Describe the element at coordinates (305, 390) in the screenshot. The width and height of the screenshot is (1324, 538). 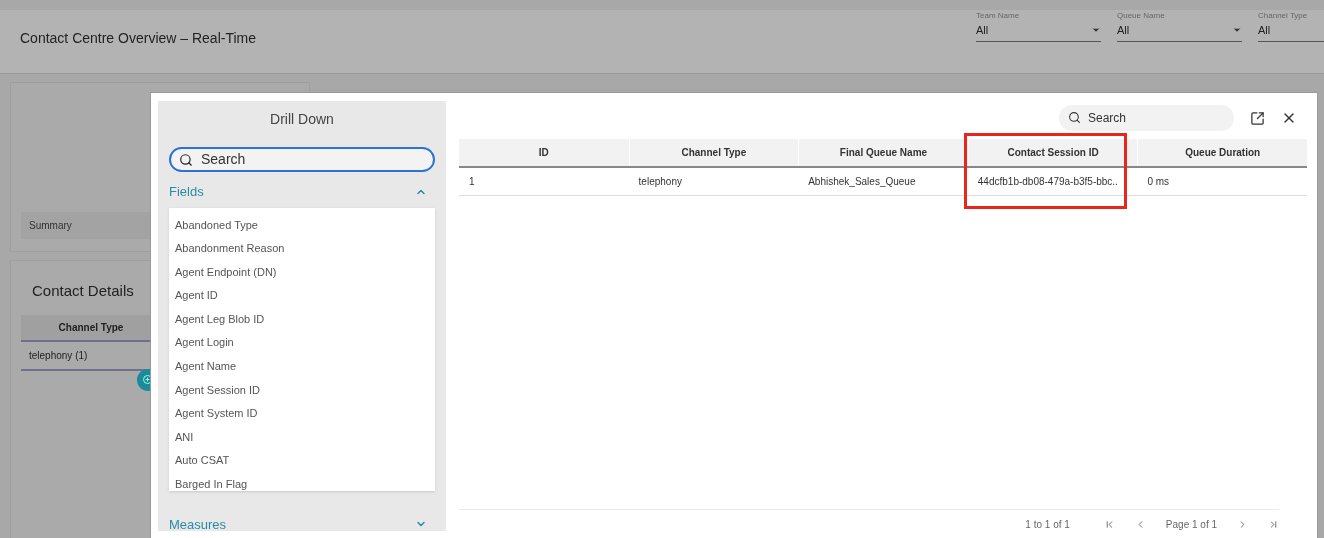
I see `field-item: Agent Session ID` at that location.